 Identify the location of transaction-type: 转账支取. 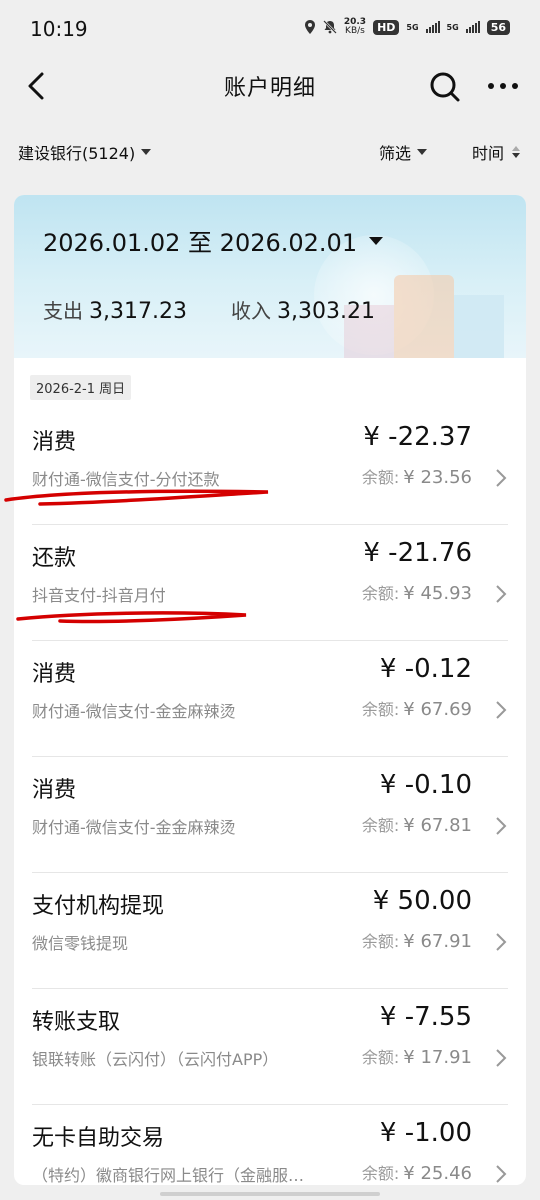
(76, 1022).